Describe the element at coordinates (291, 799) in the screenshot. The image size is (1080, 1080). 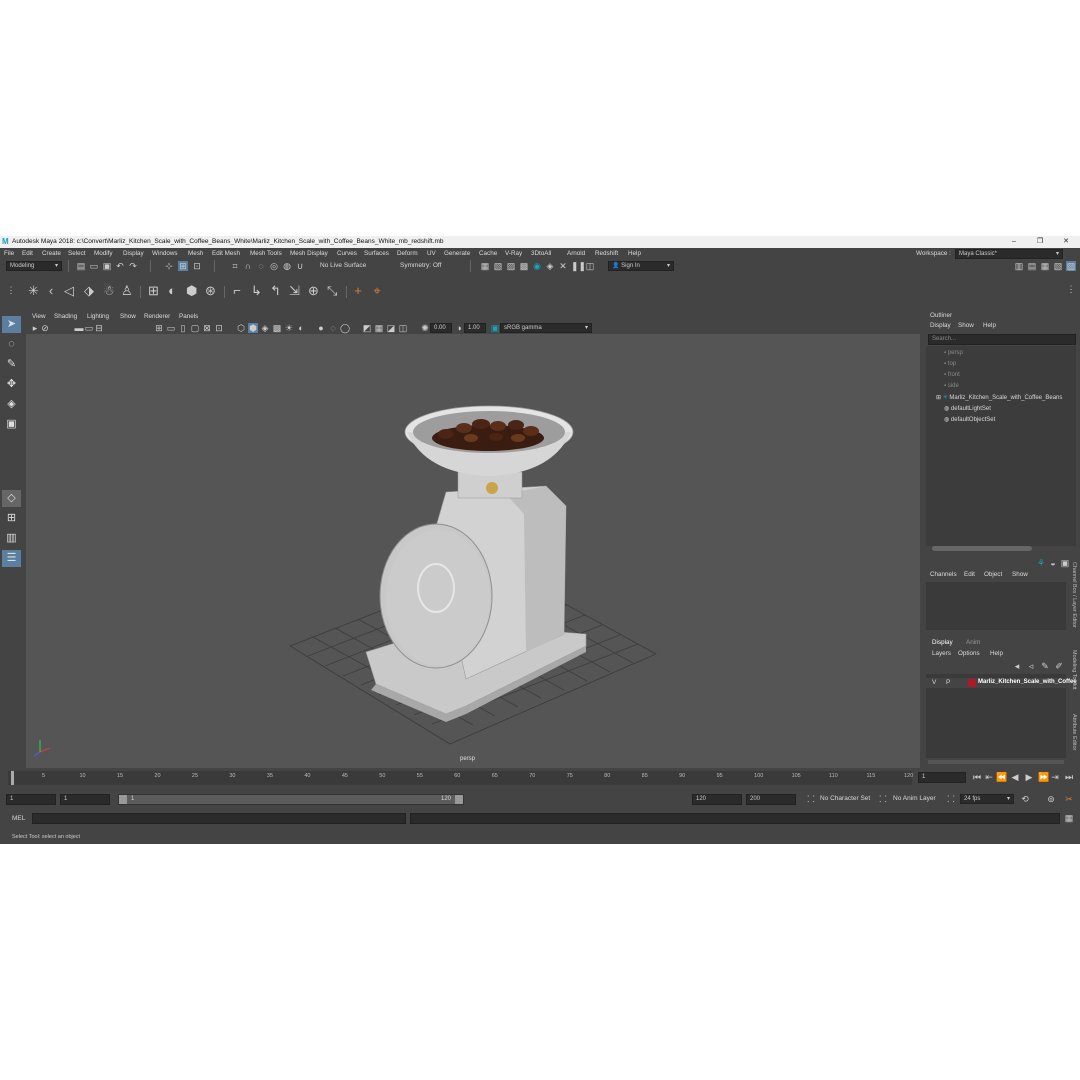
I see `range-slider-bar: 1 120` at that location.